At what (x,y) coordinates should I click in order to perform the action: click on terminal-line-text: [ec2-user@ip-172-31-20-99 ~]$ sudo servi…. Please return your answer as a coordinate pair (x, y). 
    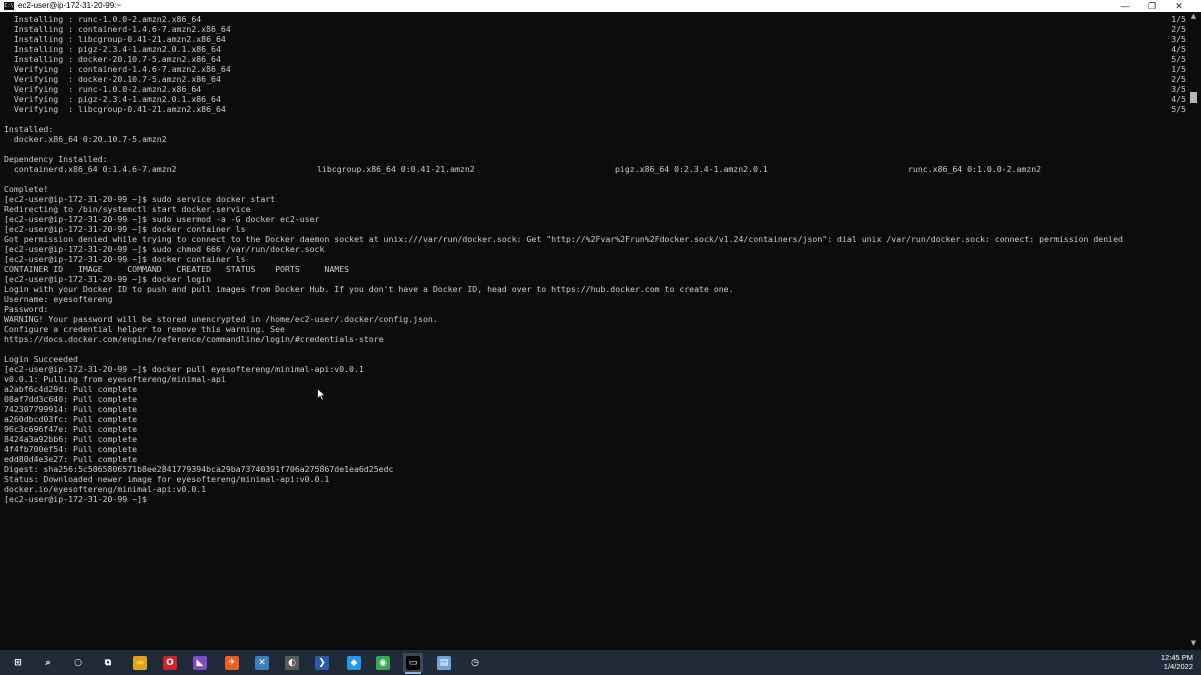
    Looking at the image, I should click on (140, 199).